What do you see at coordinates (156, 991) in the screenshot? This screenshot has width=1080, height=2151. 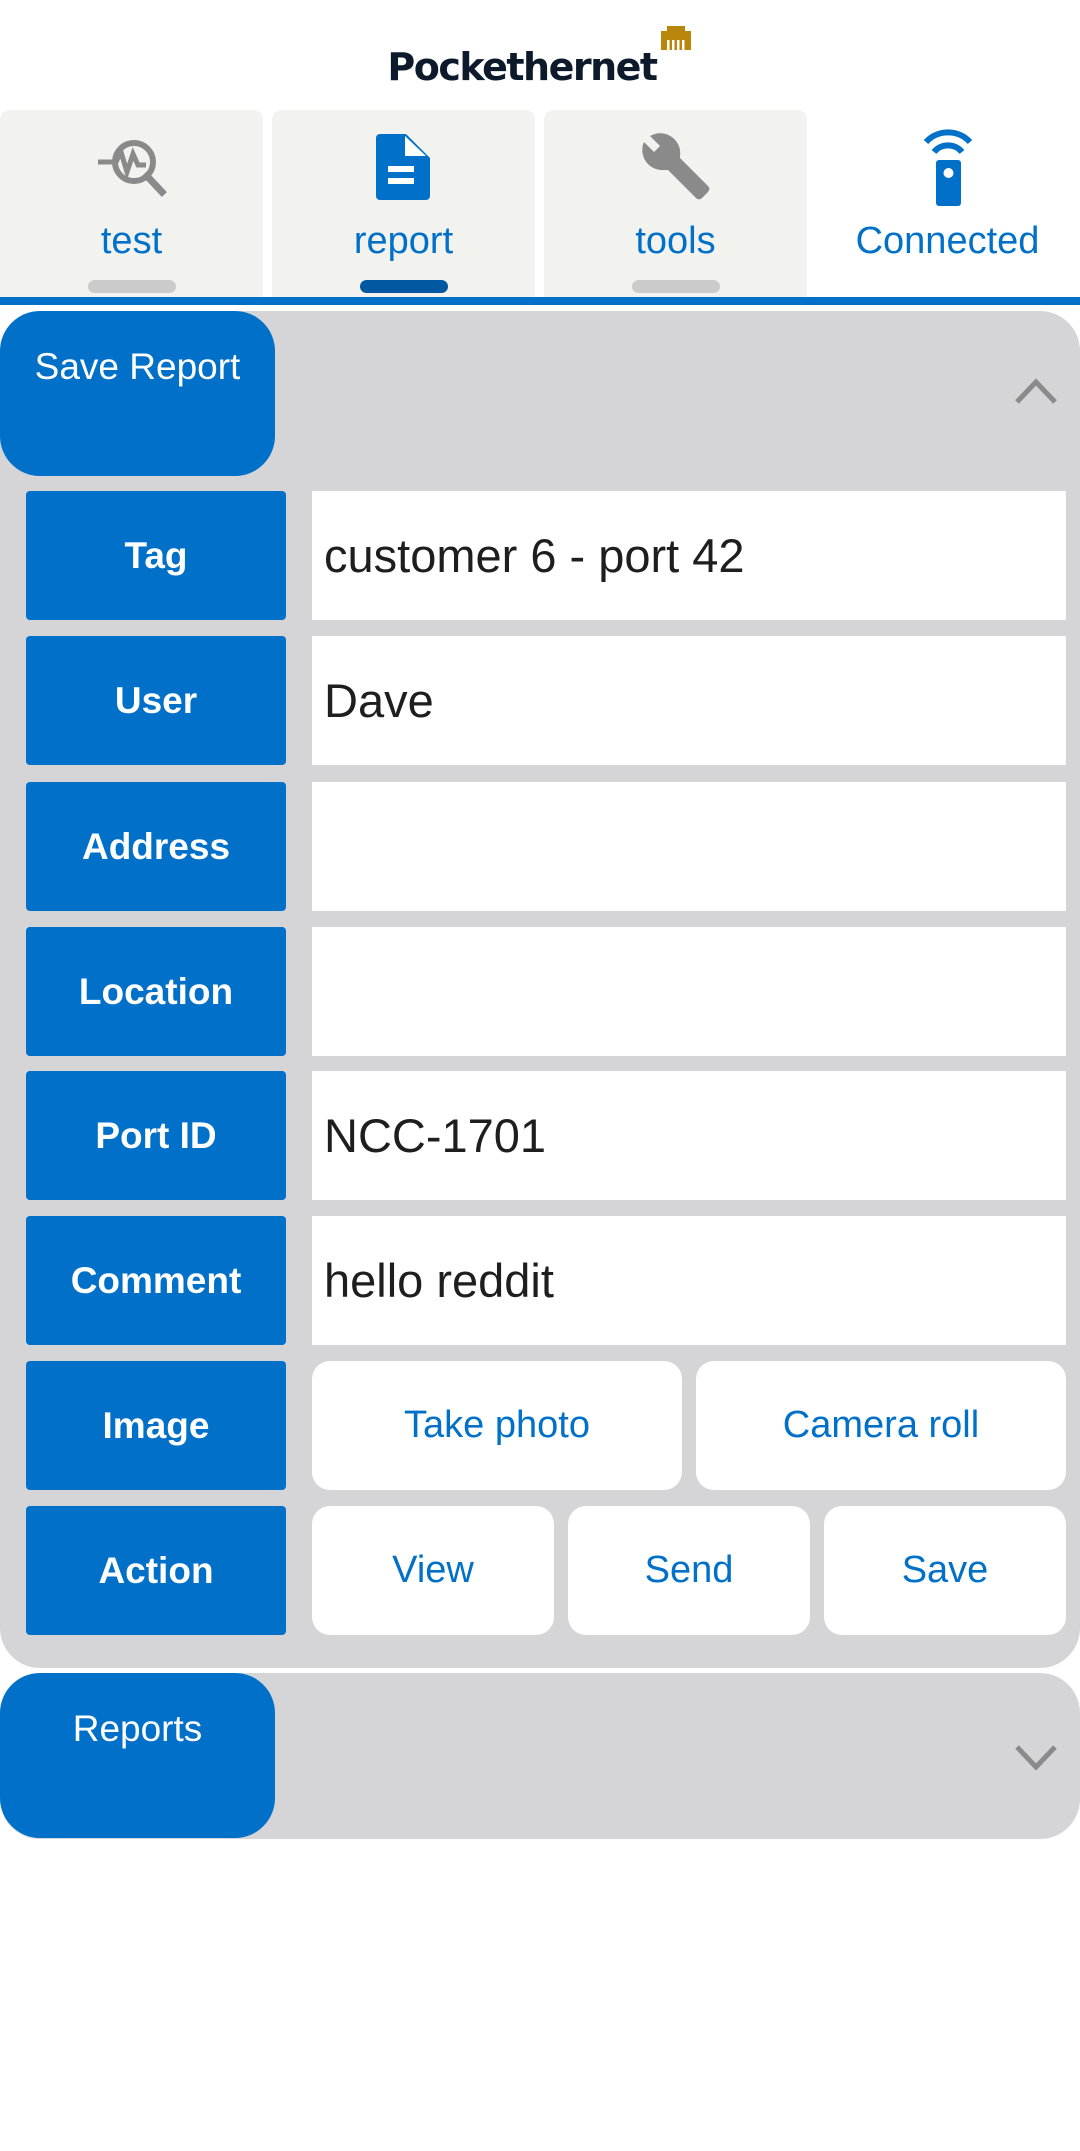 I see `field-label: Location` at bounding box center [156, 991].